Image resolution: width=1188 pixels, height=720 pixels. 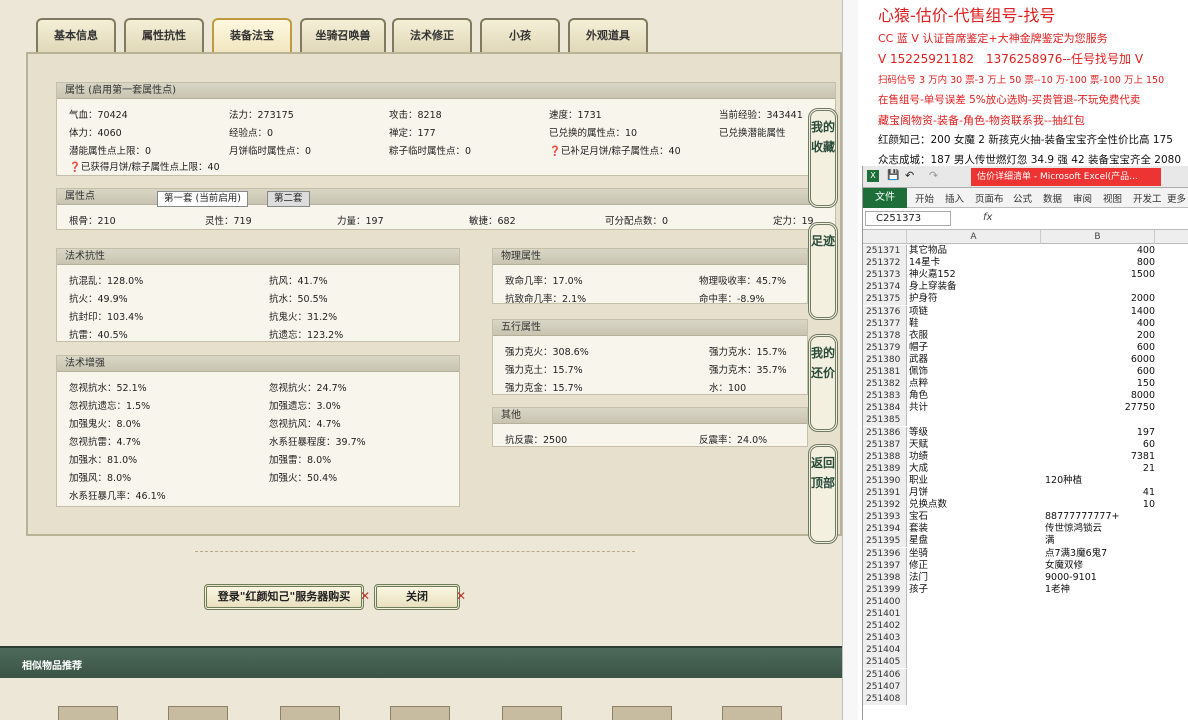 What do you see at coordinates (885, 468) in the screenshot?
I see `row-number: 251389` at bounding box center [885, 468].